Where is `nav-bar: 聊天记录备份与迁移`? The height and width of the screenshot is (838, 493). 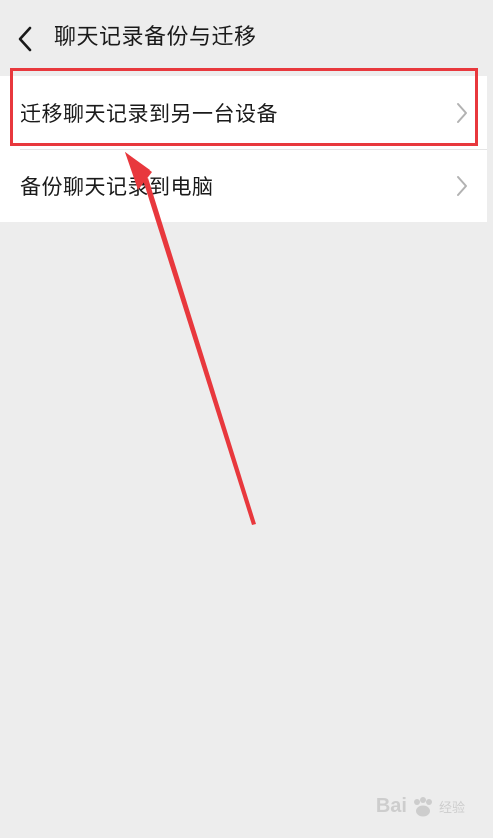 nav-bar: 聊天记录备份与迁移 is located at coordinates (246, 38).